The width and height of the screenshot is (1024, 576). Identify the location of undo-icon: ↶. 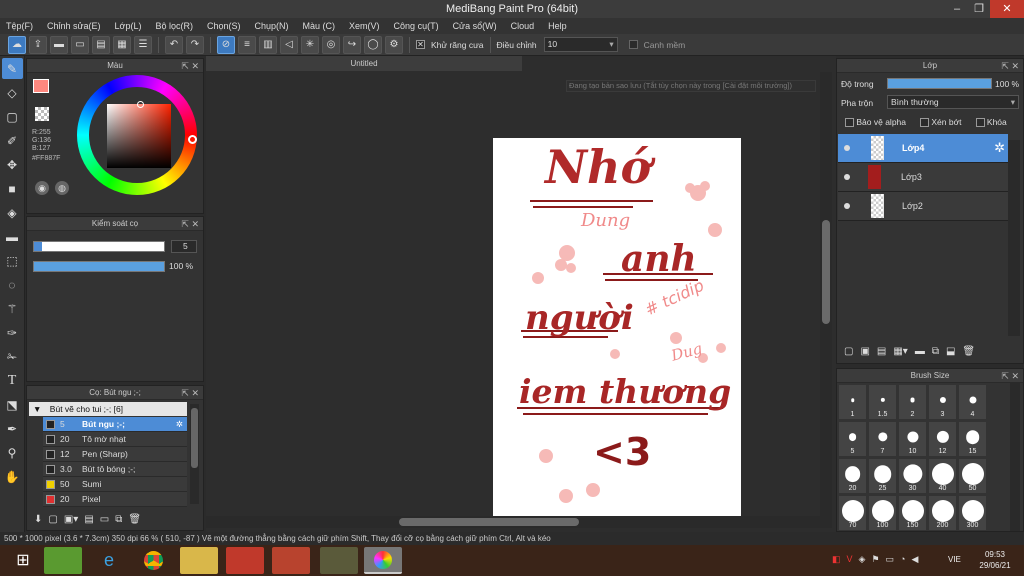
(174, 44).